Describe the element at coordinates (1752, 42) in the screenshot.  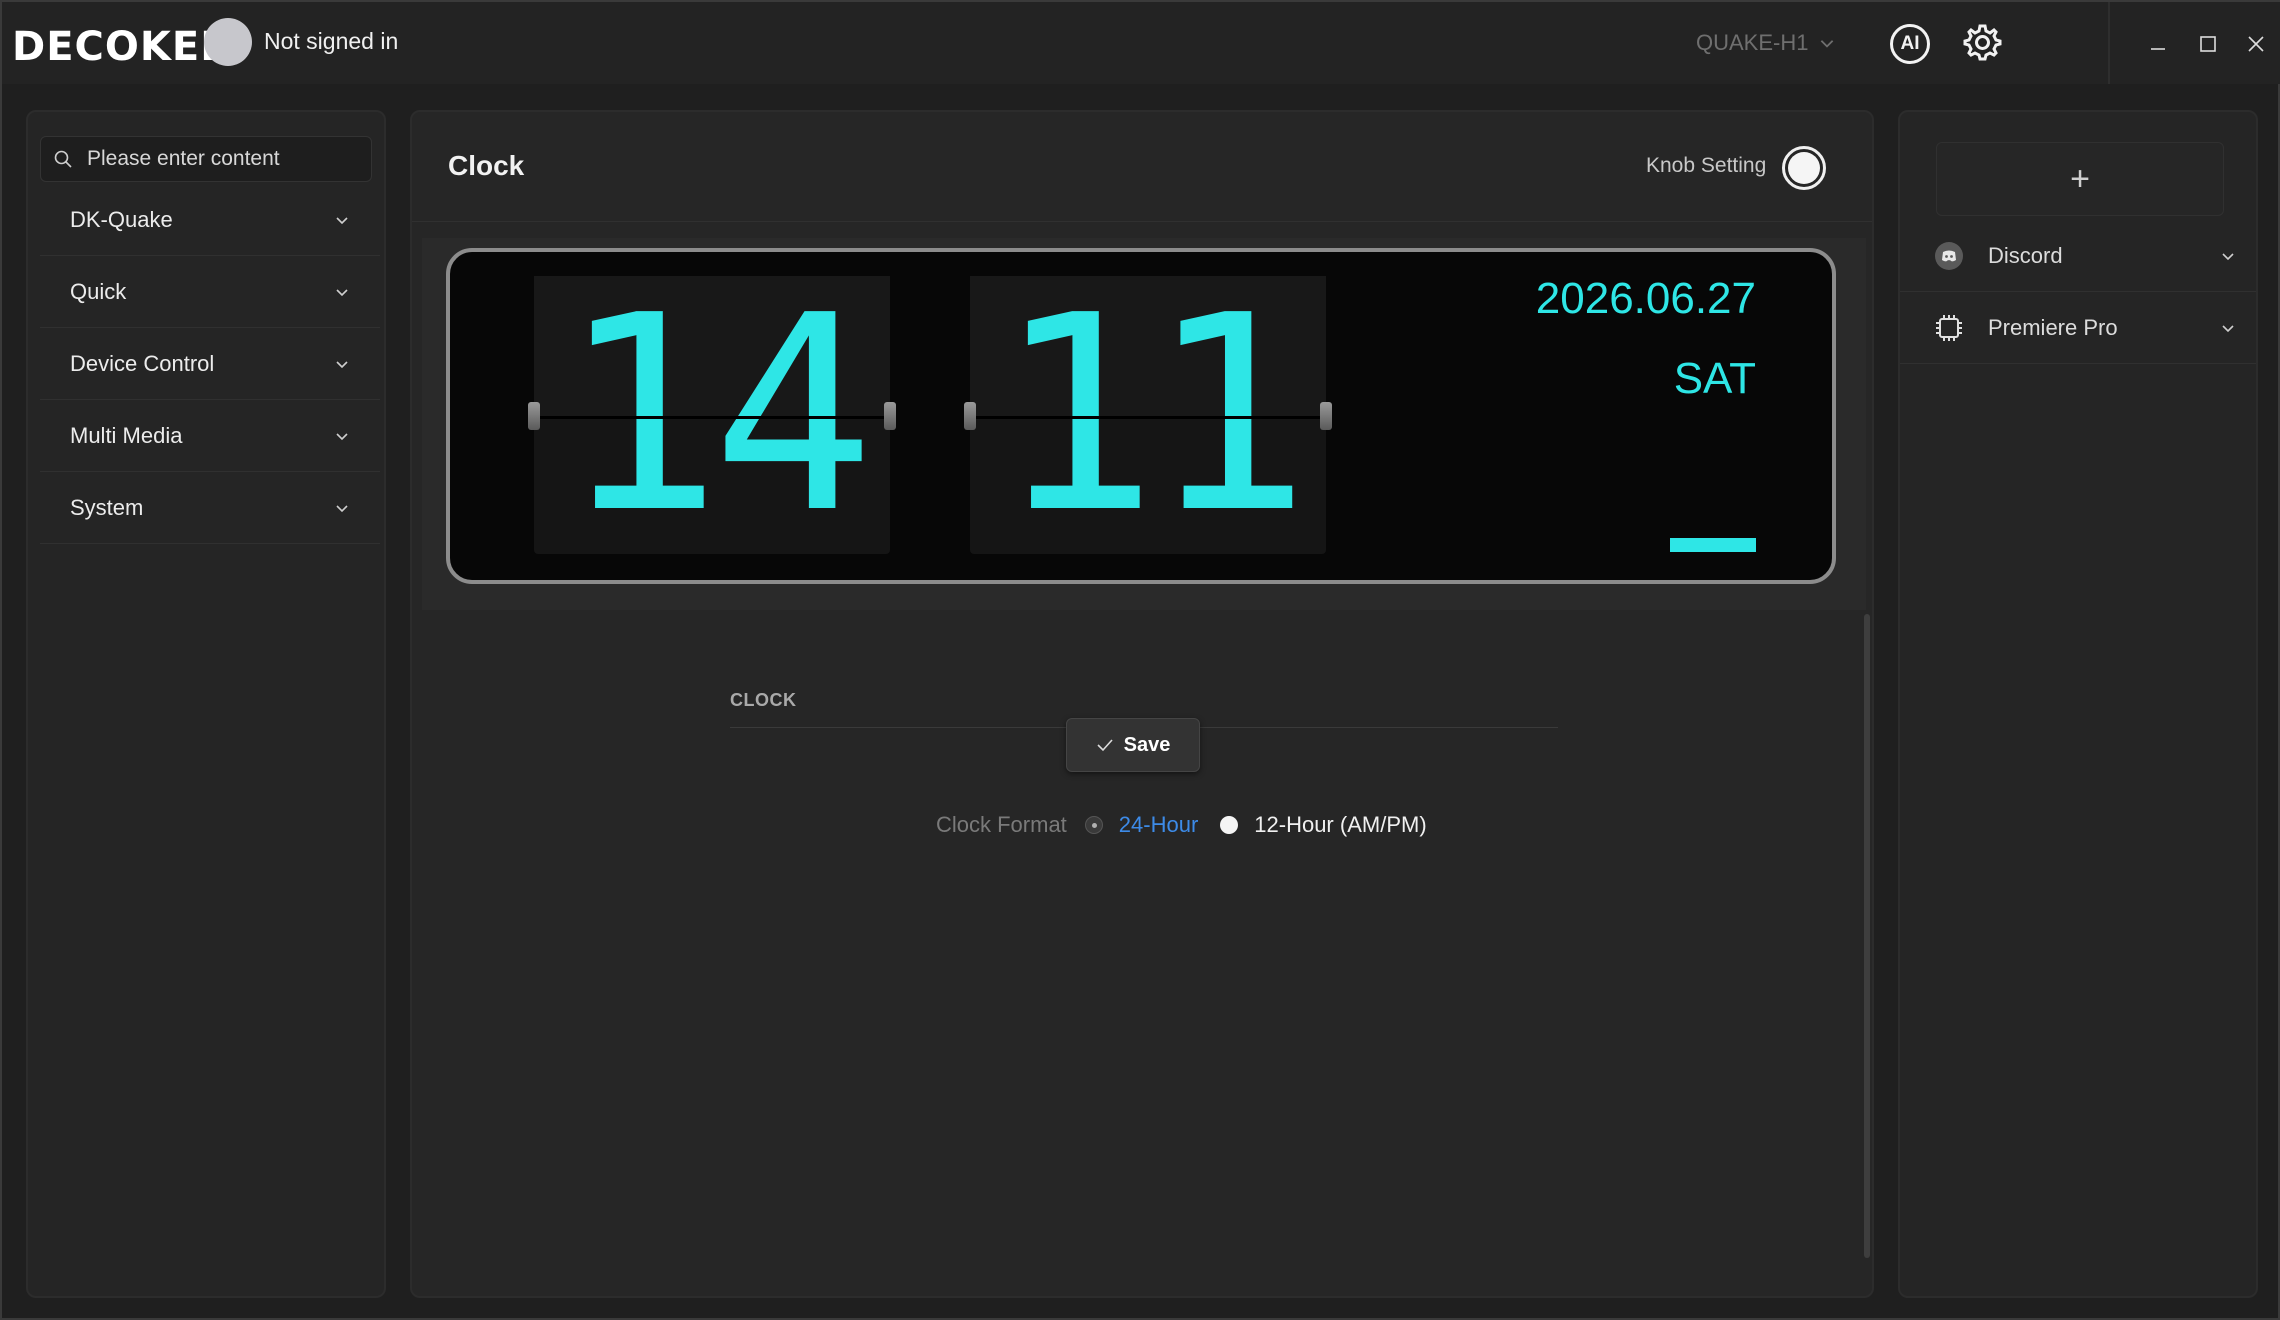
I see `device-select-value: QUAKE-H1` at that location.